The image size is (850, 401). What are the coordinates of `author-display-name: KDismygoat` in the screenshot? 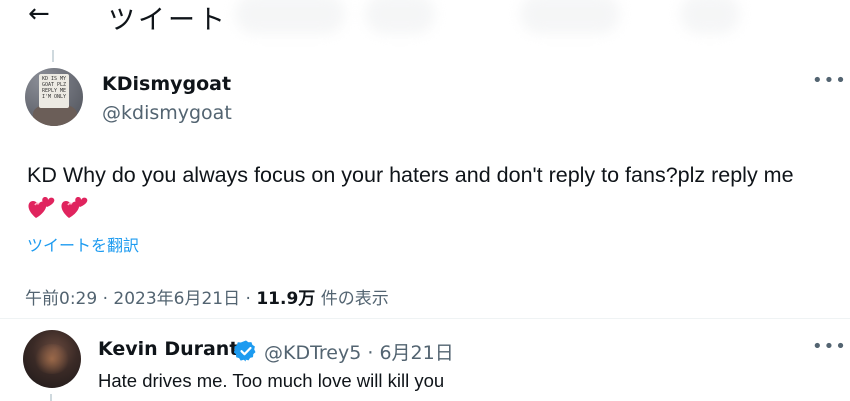 It's located at (166, 84).